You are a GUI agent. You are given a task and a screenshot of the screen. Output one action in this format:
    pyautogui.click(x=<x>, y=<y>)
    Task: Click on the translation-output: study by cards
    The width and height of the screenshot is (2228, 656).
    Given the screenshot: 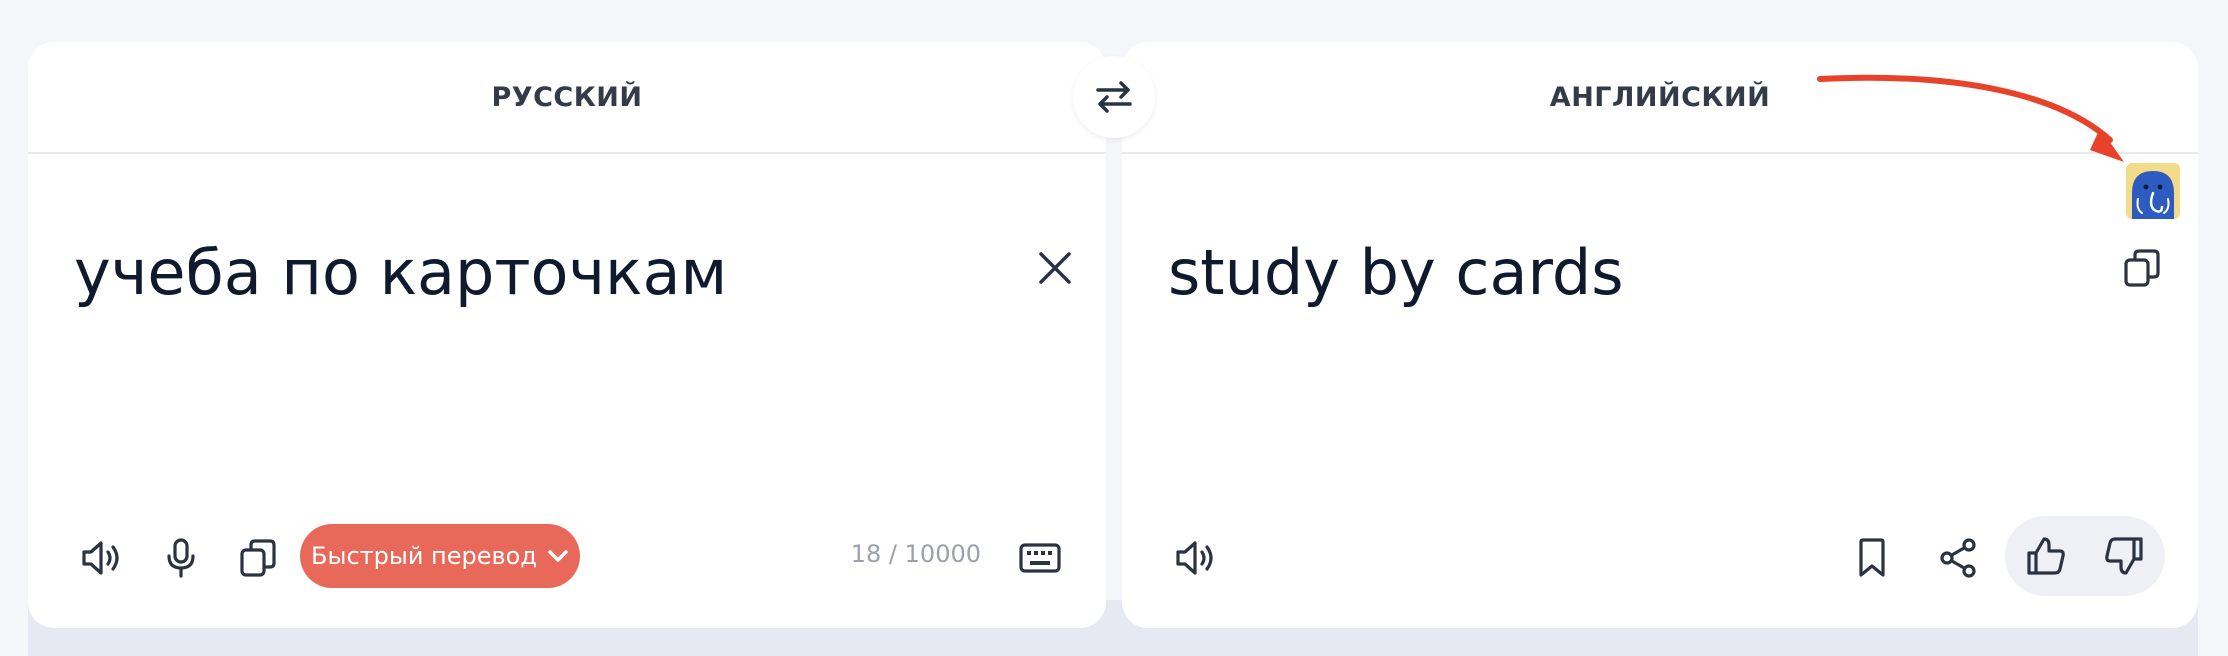 What is the action you would take?
    pyautogui.click(x=1396, y=272)
    